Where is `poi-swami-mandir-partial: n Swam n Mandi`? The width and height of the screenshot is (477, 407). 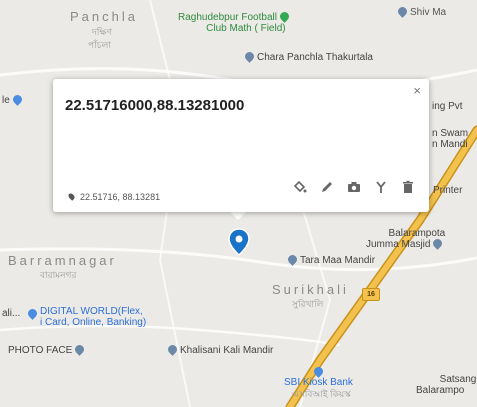
poi-swami-mandir-partial: n Swam n Mandi is located at coordinates (450, 139).